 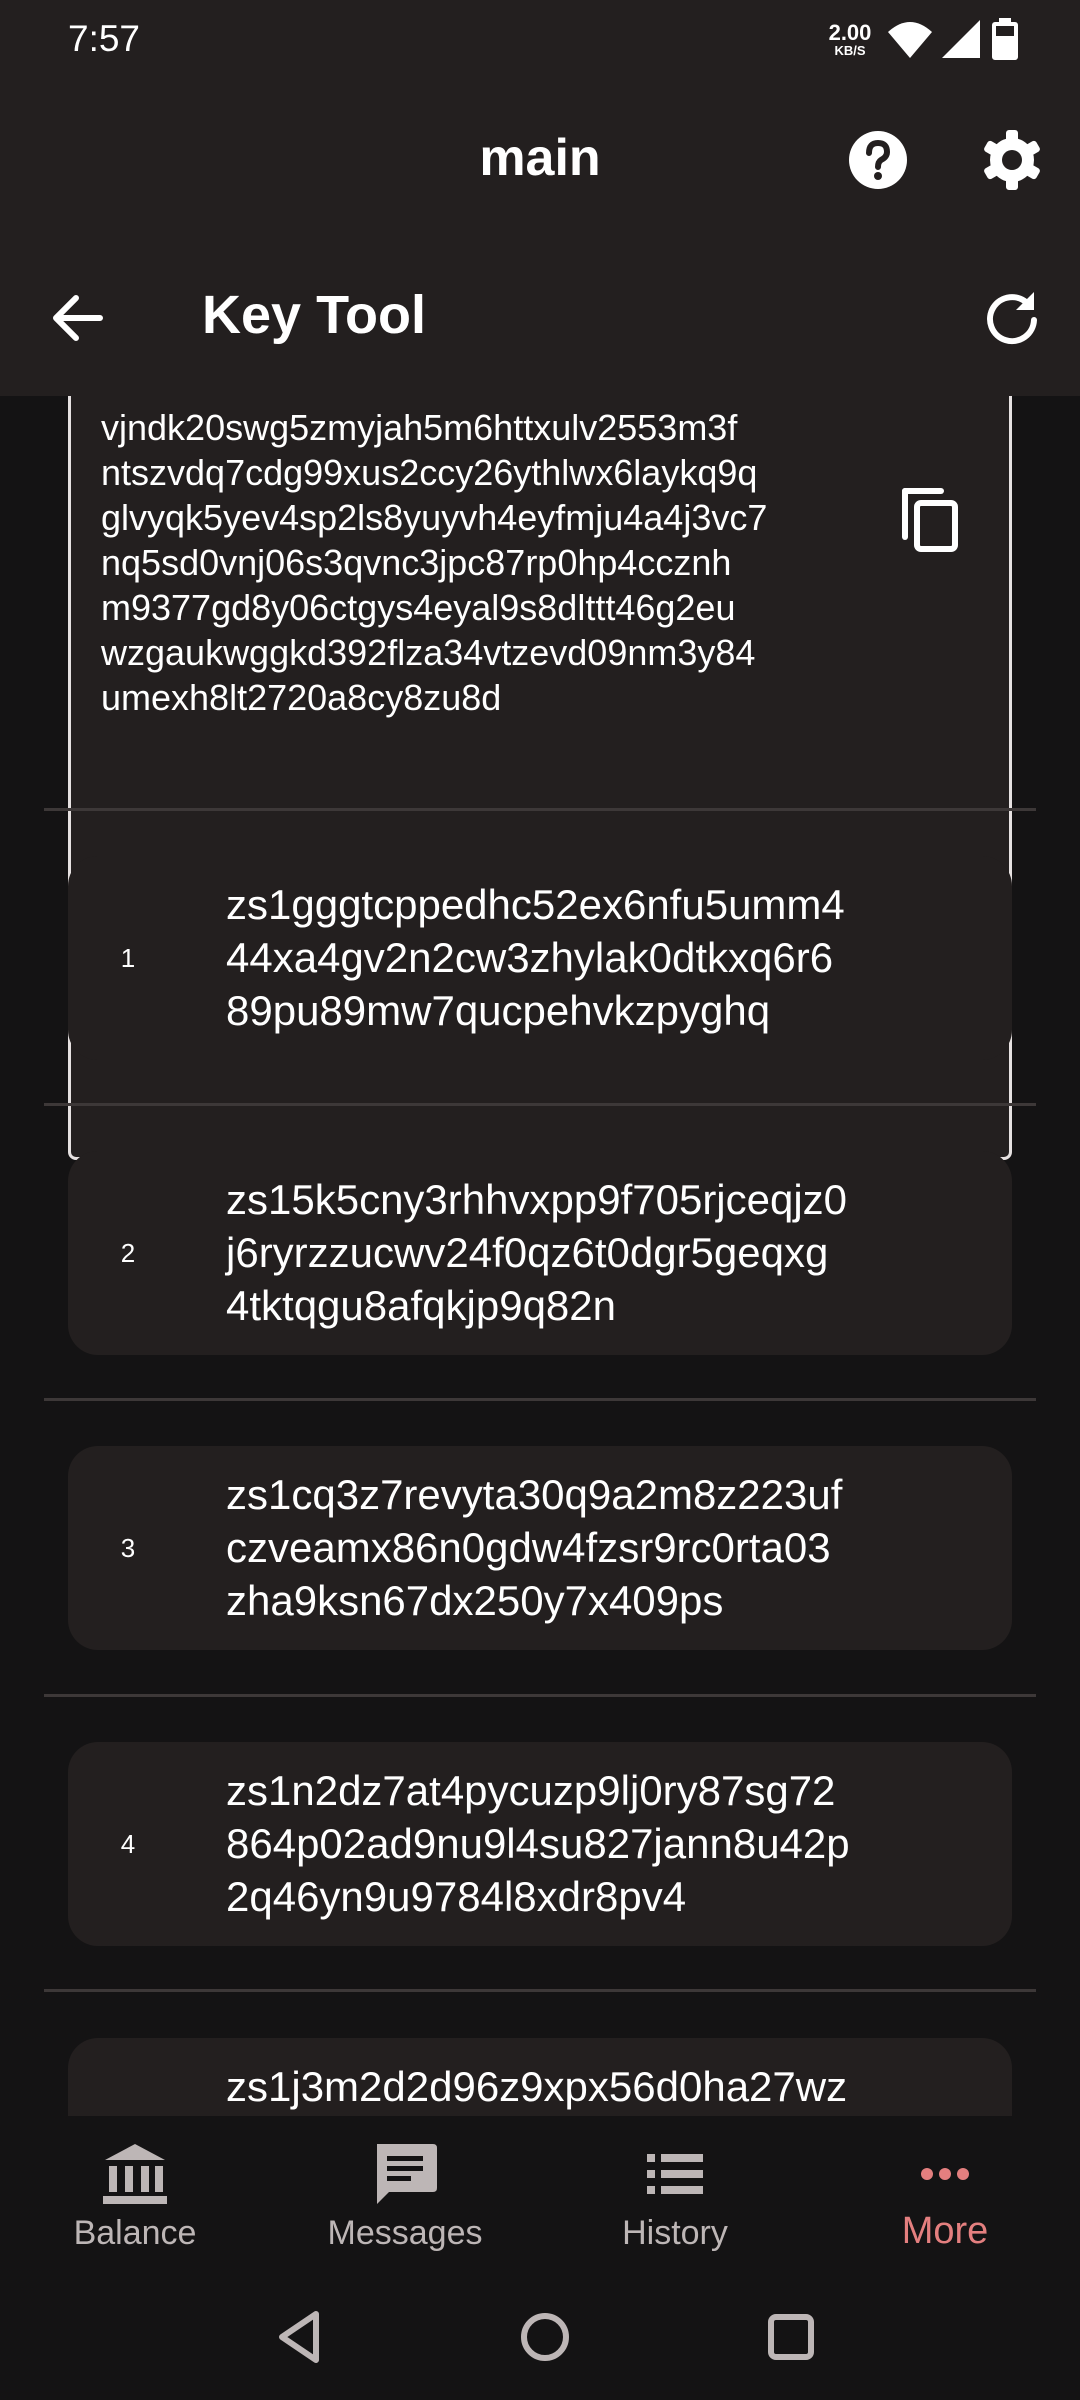 I want to click on system-recents-icon, so click(x=791, y=2337).